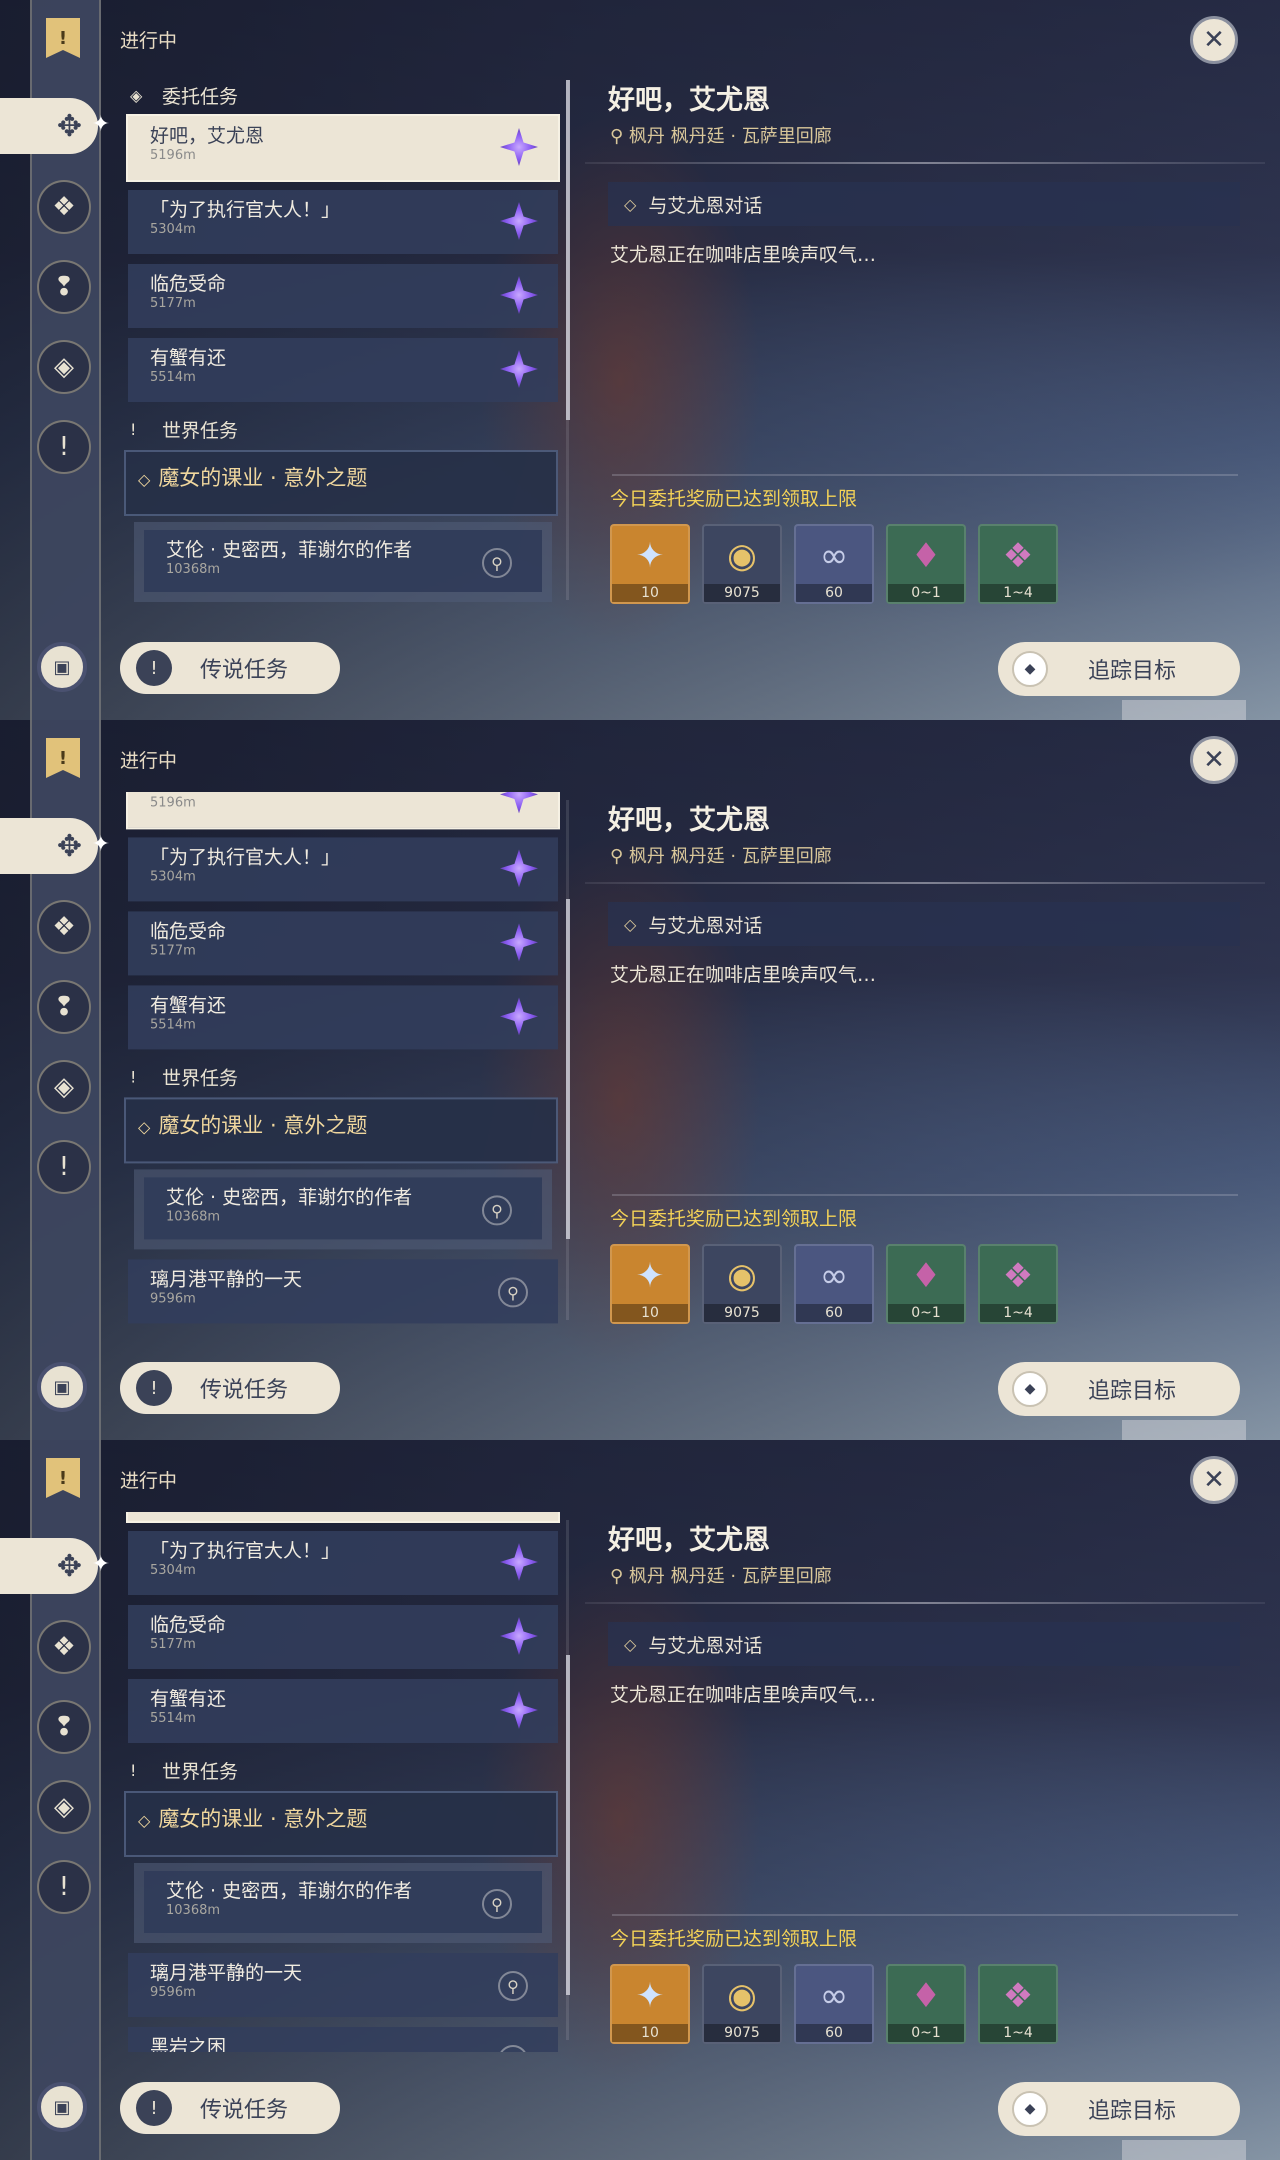 The image size is (1280, 2160). I want to click on world-quest-card: 黑岩之困角色被其他任务占用⊘, so click(343, 2039).